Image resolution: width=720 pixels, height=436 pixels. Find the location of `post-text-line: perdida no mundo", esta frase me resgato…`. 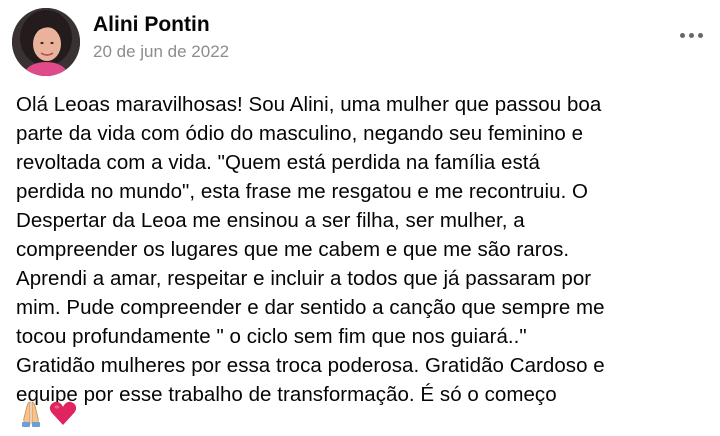

post-text-line: perdida no mundo", esta frase me resgato… is located at coordinates (302, 191).